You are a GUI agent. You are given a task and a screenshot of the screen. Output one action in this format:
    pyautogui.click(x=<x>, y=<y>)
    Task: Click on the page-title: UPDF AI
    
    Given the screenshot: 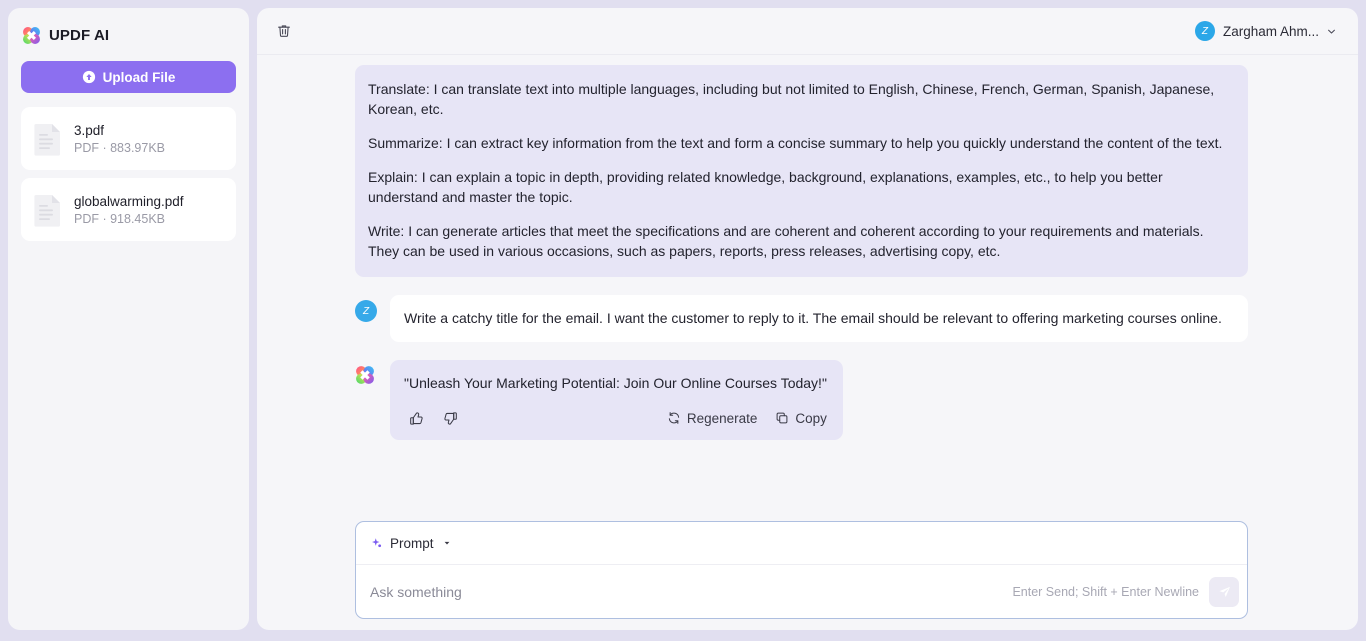 What is the action you would take?
    pyautogui.click(x=79, y=35)
    